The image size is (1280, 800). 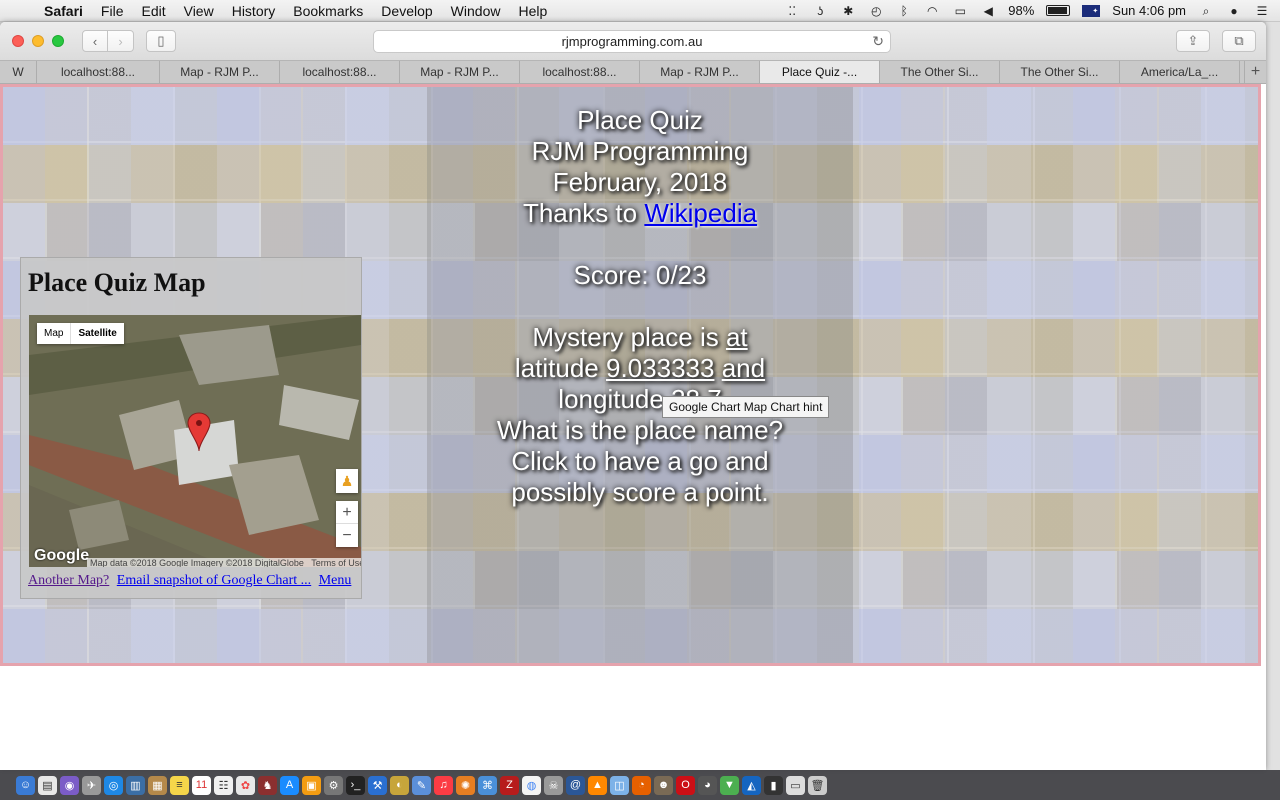 What do you see at coordinates (685, 785) in the screenshot?
I see `opera-icon: O` at bounding box center [685, 785].